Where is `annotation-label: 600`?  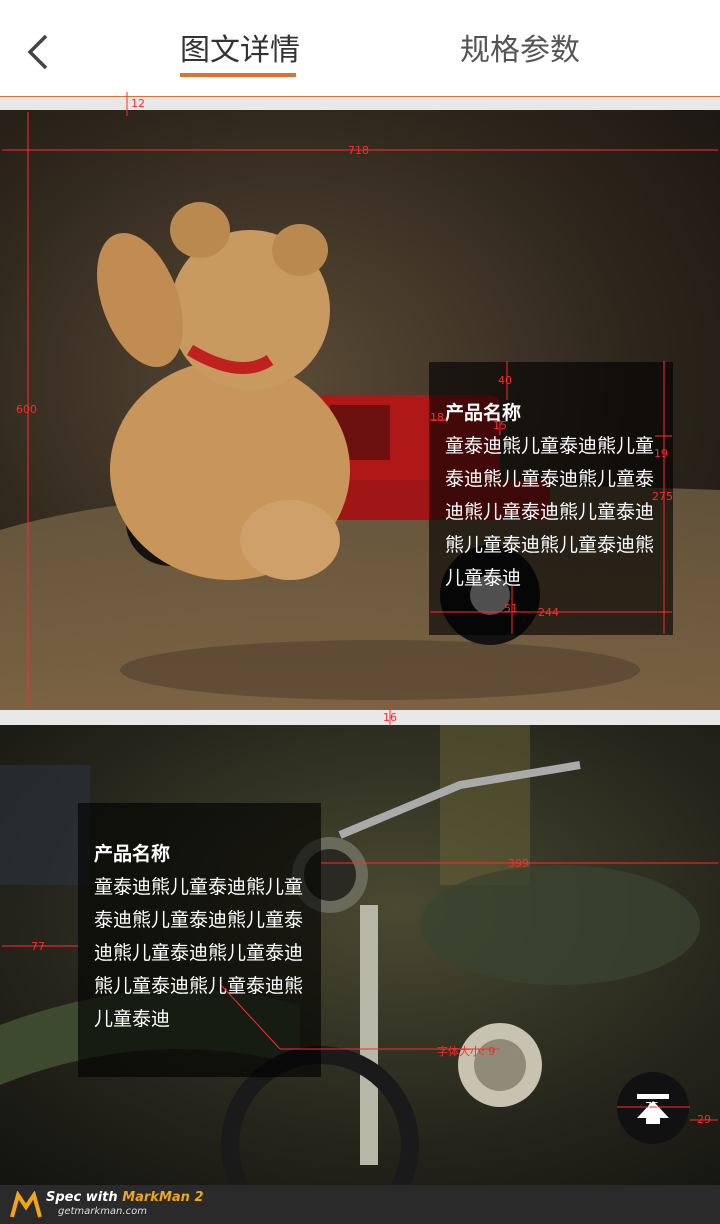
annotation-label: 600 is located at coordinates (26, 409).